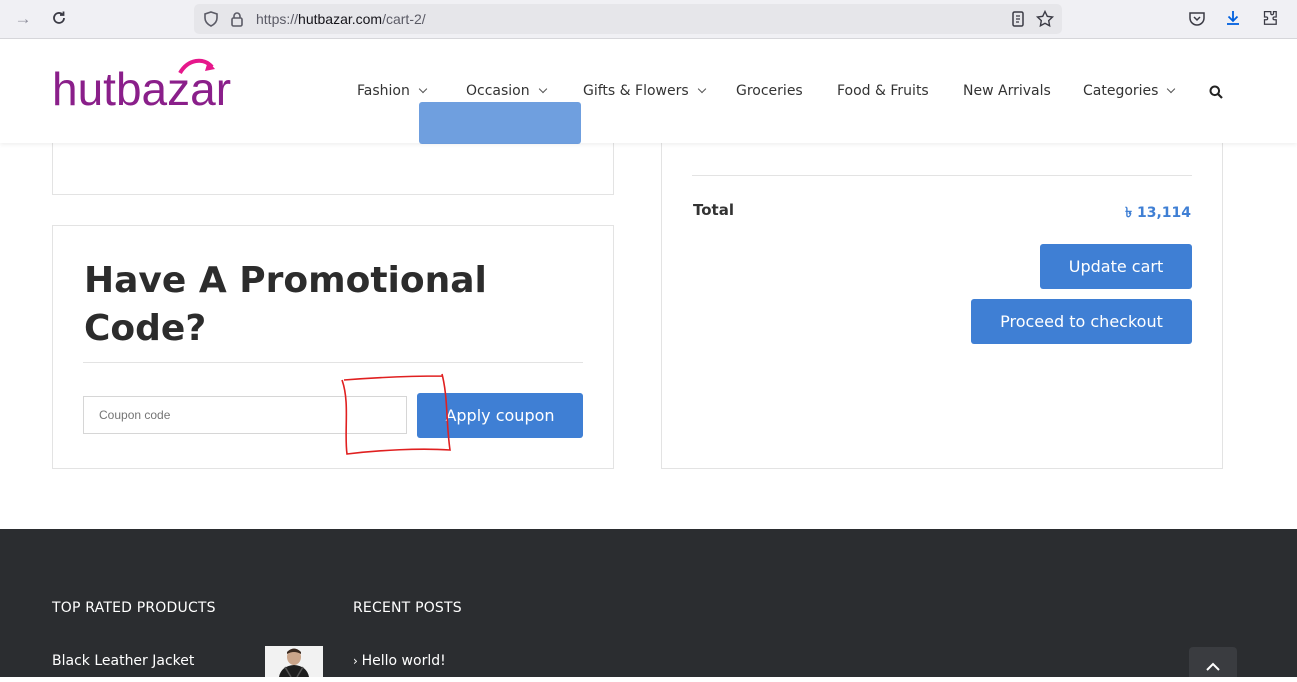 The width and height of the screenshot is (1297, 682). I want to click on nav-groceries: Groceries, so click(769, 91).